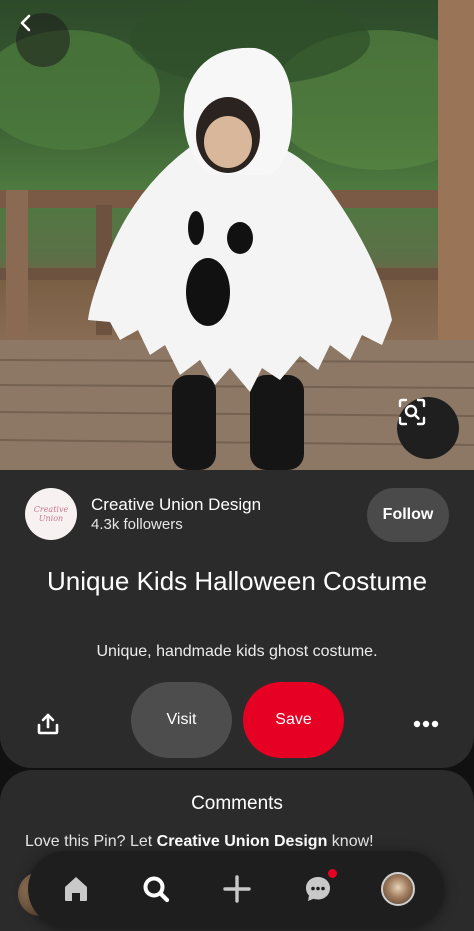  I want to click on more-icon, so click(426, 724).